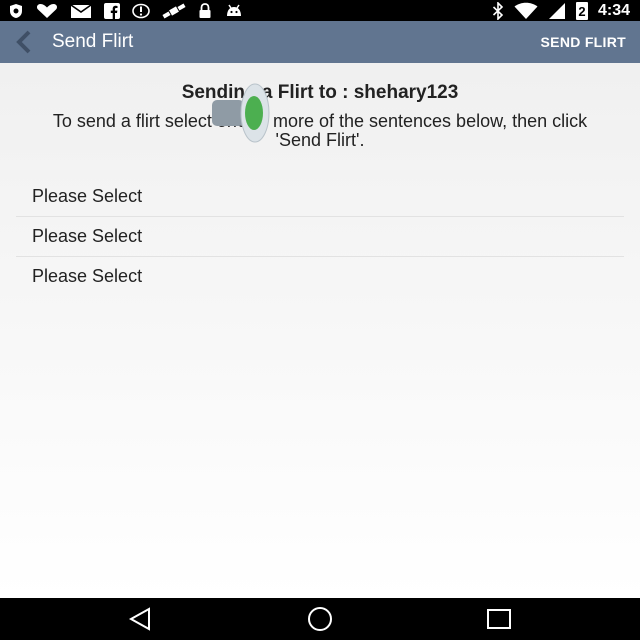 The image size is (640, 640). Describe the element at coordinates (112, 10) in the screenshot. I see `facebook-icon` at that location.